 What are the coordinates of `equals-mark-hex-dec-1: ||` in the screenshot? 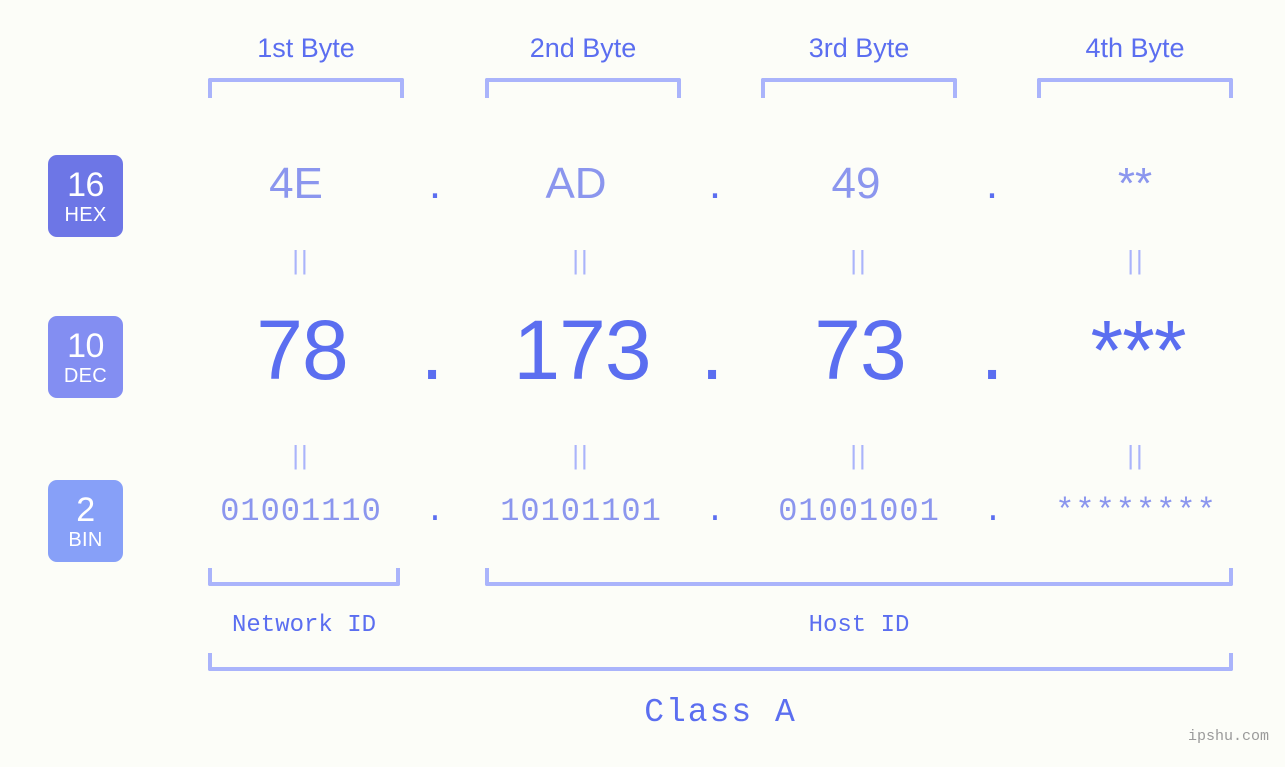 It's located at (301, 260).